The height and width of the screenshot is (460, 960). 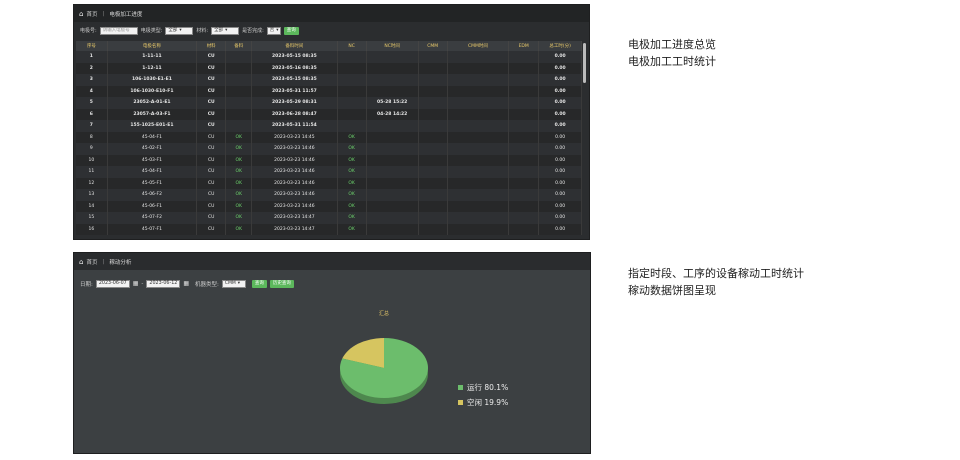 What do you see at coordinates (202, 31) in the screenshot?
I see `material-label: 材料:` at bounding box center [202, 31].